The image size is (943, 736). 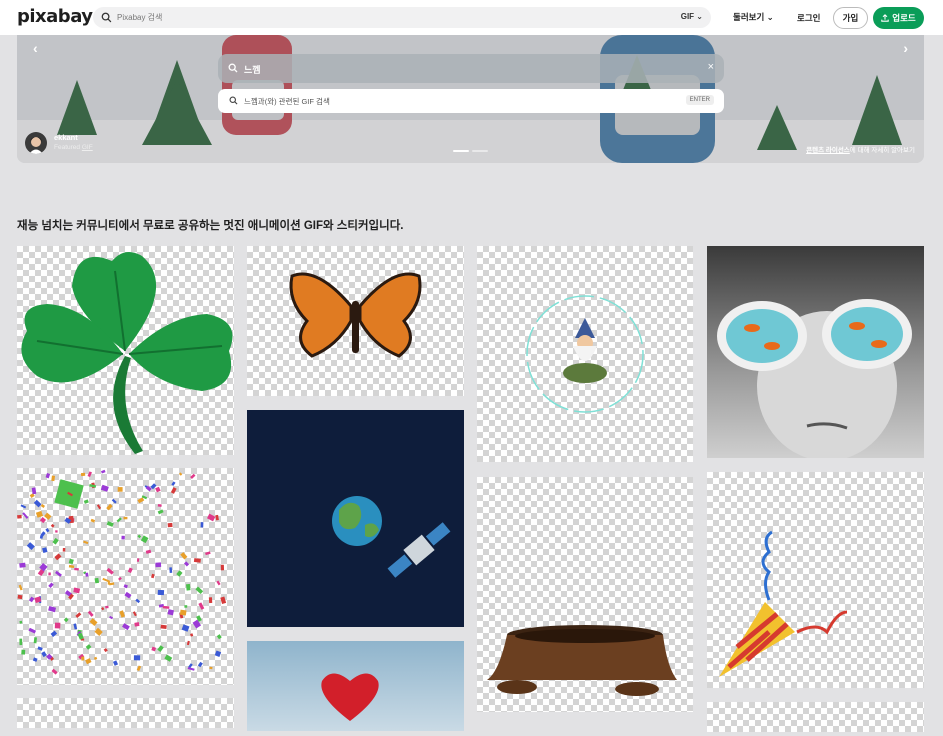 I want to click on gallery-item-party-popper, so click(x=815, y=580).